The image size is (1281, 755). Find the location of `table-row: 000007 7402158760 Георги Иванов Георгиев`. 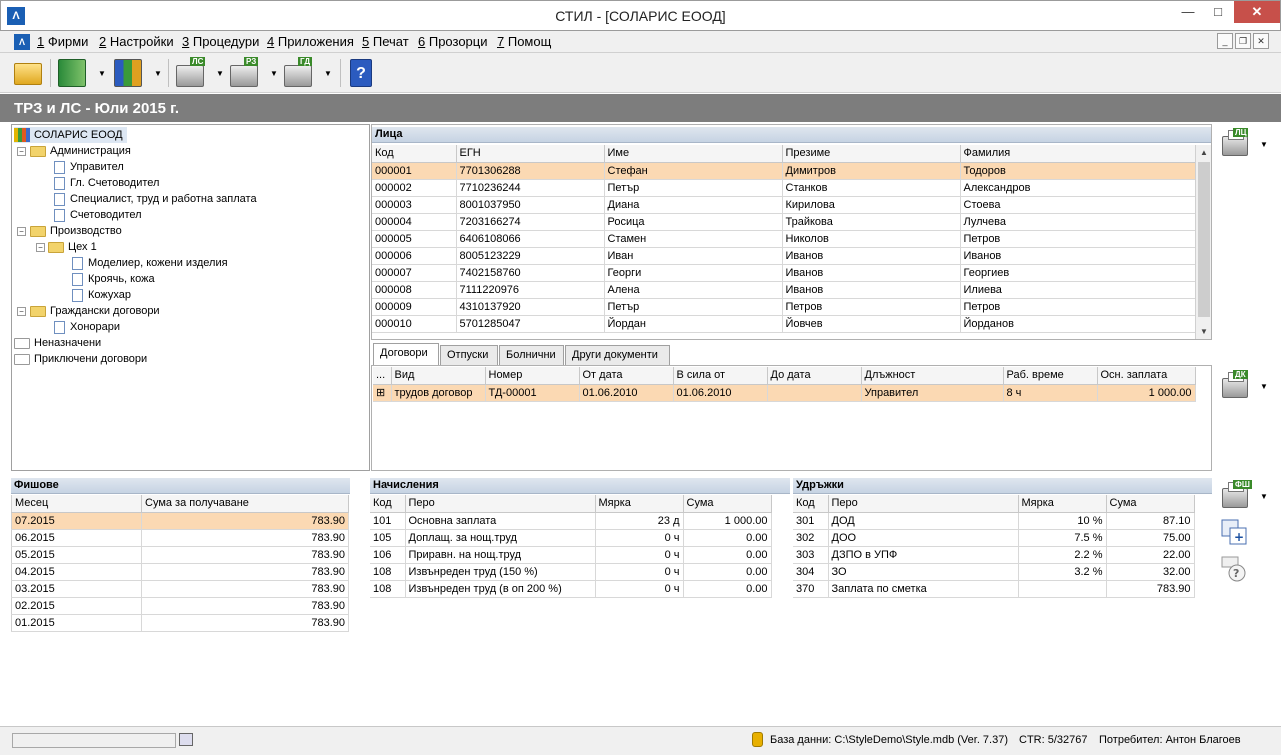

table-row: 000007 7402158760 Георги Иванов Георгиев is located at coordinates (784, 273).